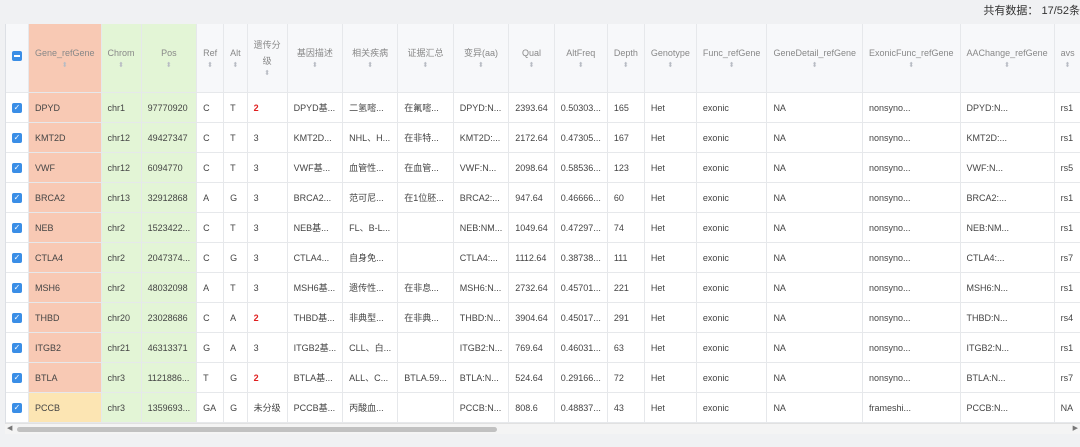 The width and height of the screenshot is (1080, 447). What do you see at coordinates (425, 58) in the screenshot?
I see `column-header-evidence: 证据汇总 ⬍` at bounding box center [425, 58].